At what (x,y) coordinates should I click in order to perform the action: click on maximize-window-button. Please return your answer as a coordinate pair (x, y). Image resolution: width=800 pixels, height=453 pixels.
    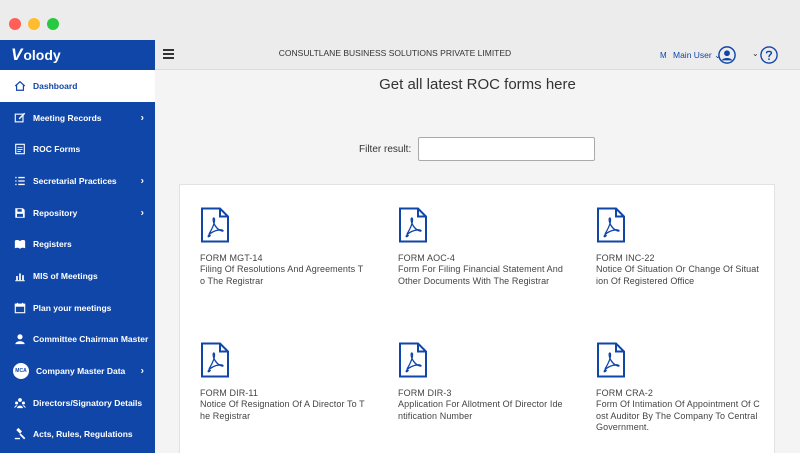
    Looking at the image, I should click on (53, 24).